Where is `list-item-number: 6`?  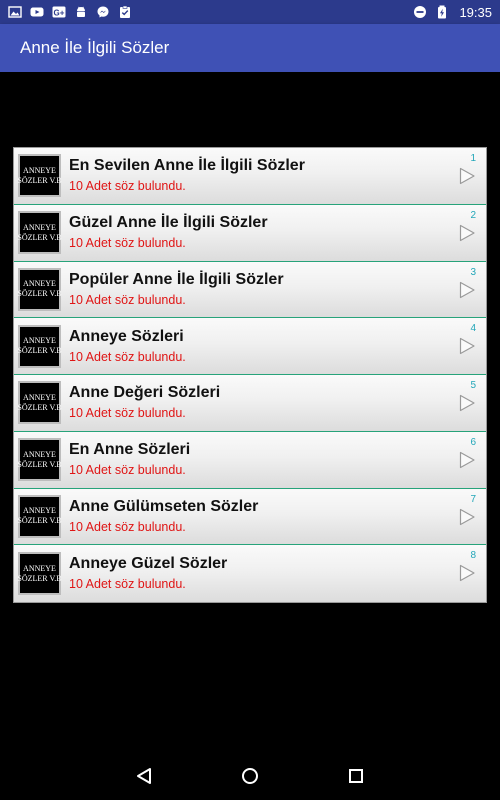 list-item-number: 6 is located at coordinates (473, 442).